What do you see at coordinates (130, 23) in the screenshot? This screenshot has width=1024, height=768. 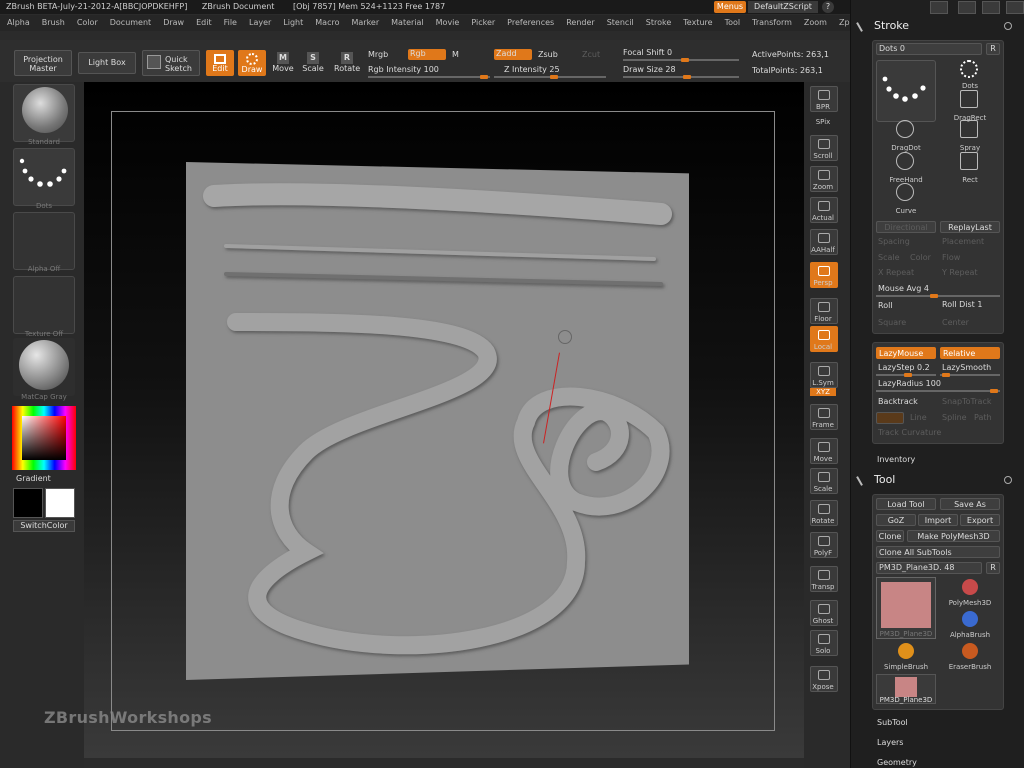 I see `menu-document: Document` at bounding box center [130, 23].